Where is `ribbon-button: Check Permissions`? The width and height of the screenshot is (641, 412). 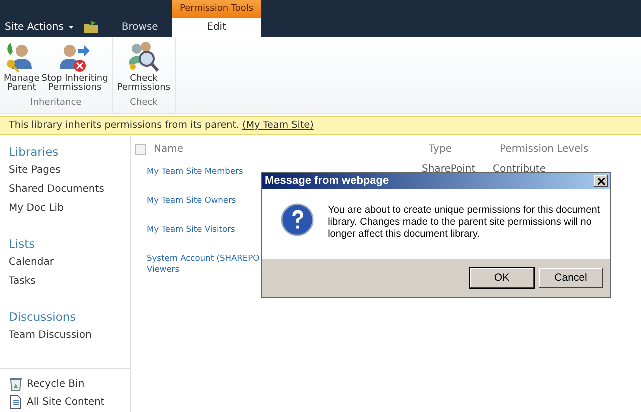 ribbon-button: Check Permissions is located at coordinates (144, 68).